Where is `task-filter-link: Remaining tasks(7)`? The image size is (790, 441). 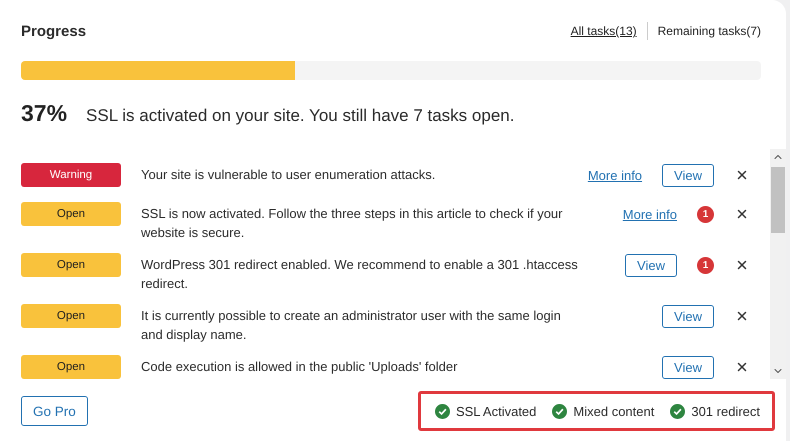 task-filter-link: Remaining tasks(7) is located at coordinates (704, 31).